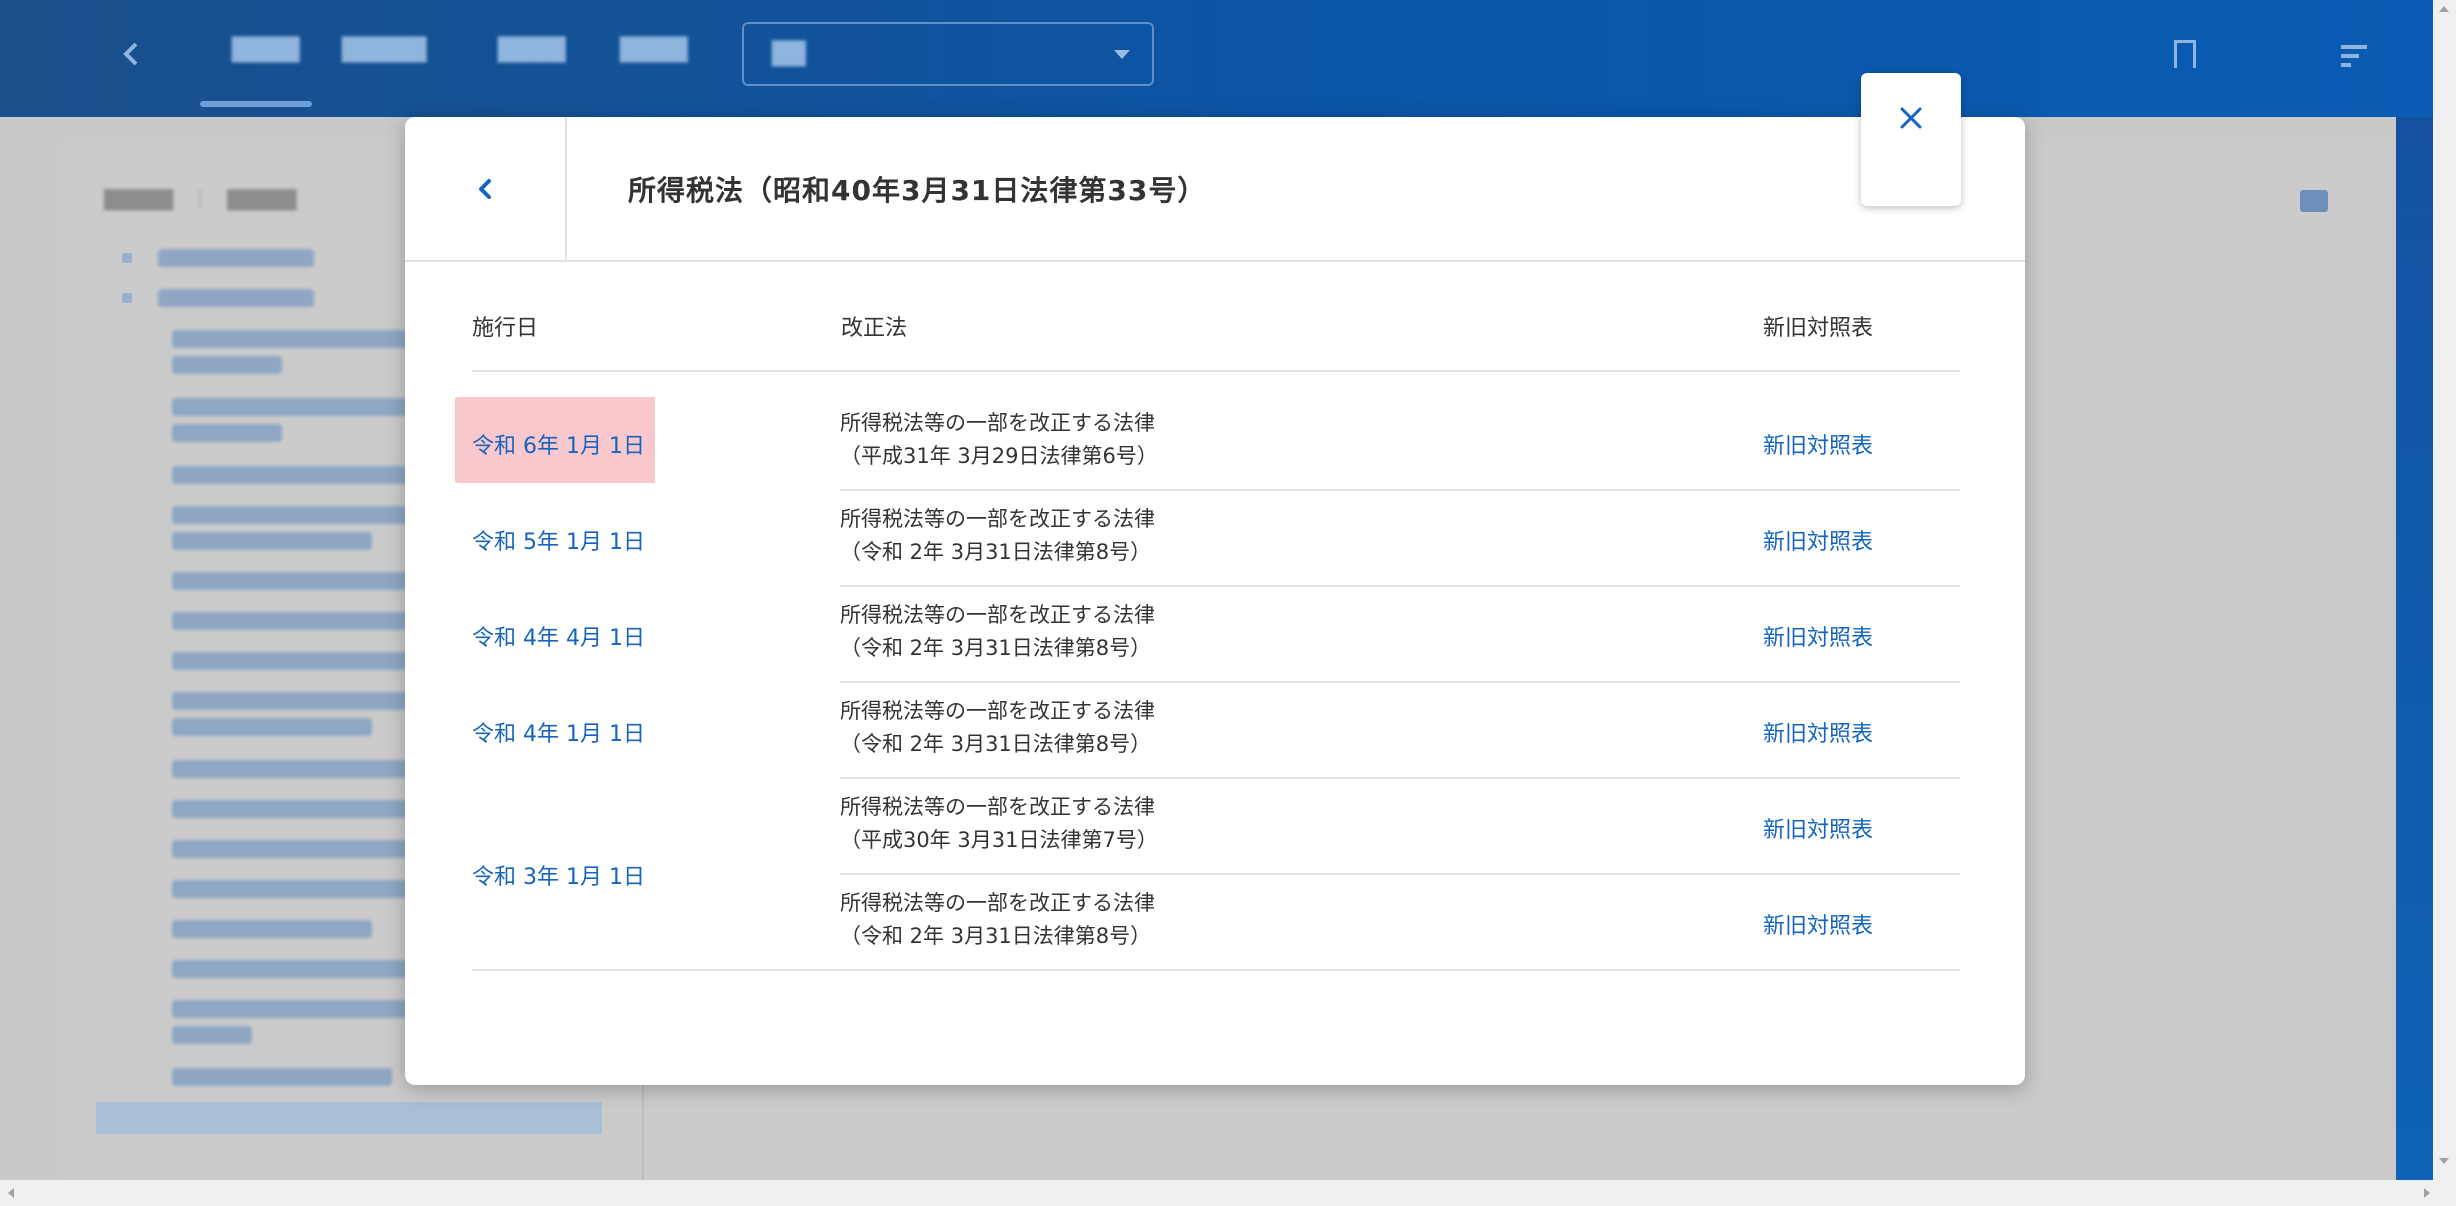 This screenshot has width=2456, height=1206. I want to click on notes-icon, so click(2354, 56).